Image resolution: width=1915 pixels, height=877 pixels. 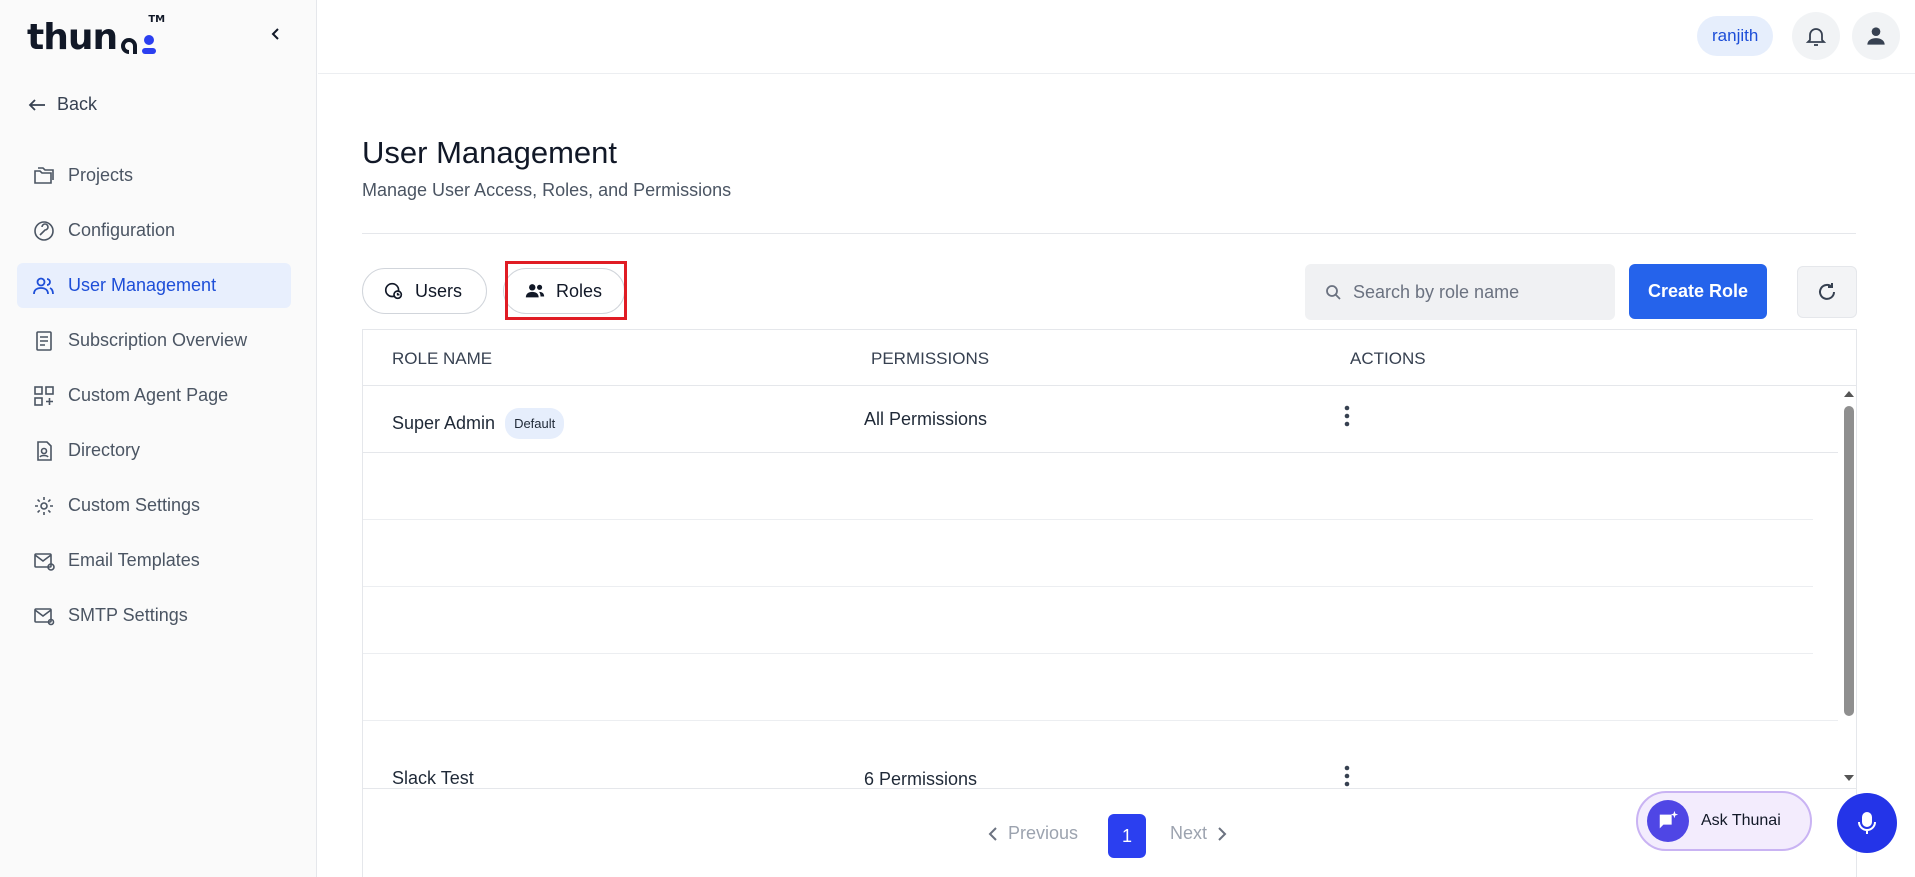 I want to click on sidebar-item-label: Email Templates, so click(x=134, y=560).